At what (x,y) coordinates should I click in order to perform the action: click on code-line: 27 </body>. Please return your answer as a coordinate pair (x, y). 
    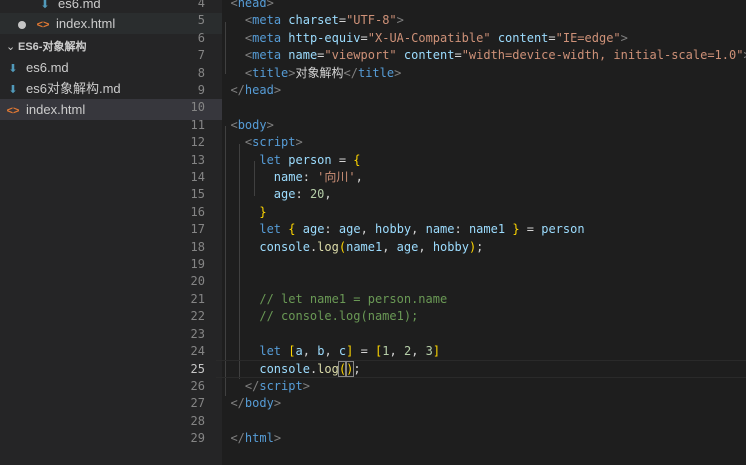
    Looking at the image, I should click on (468, 403).